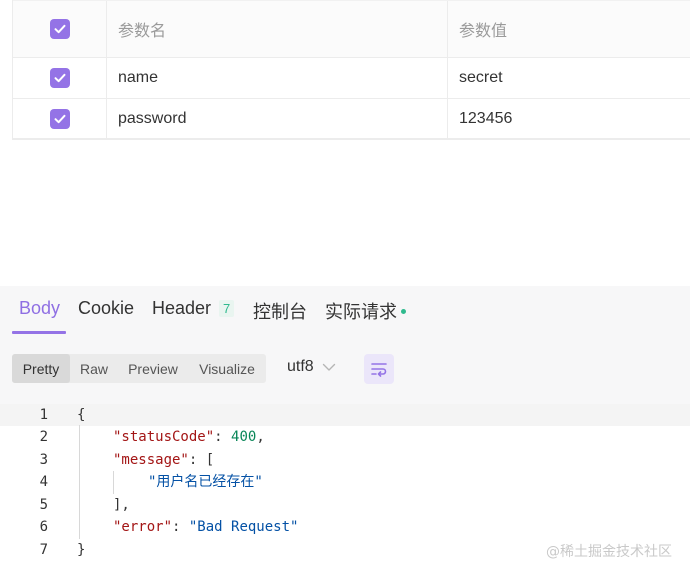  I want to click on param-value-cell: secret, so click(569, 78).